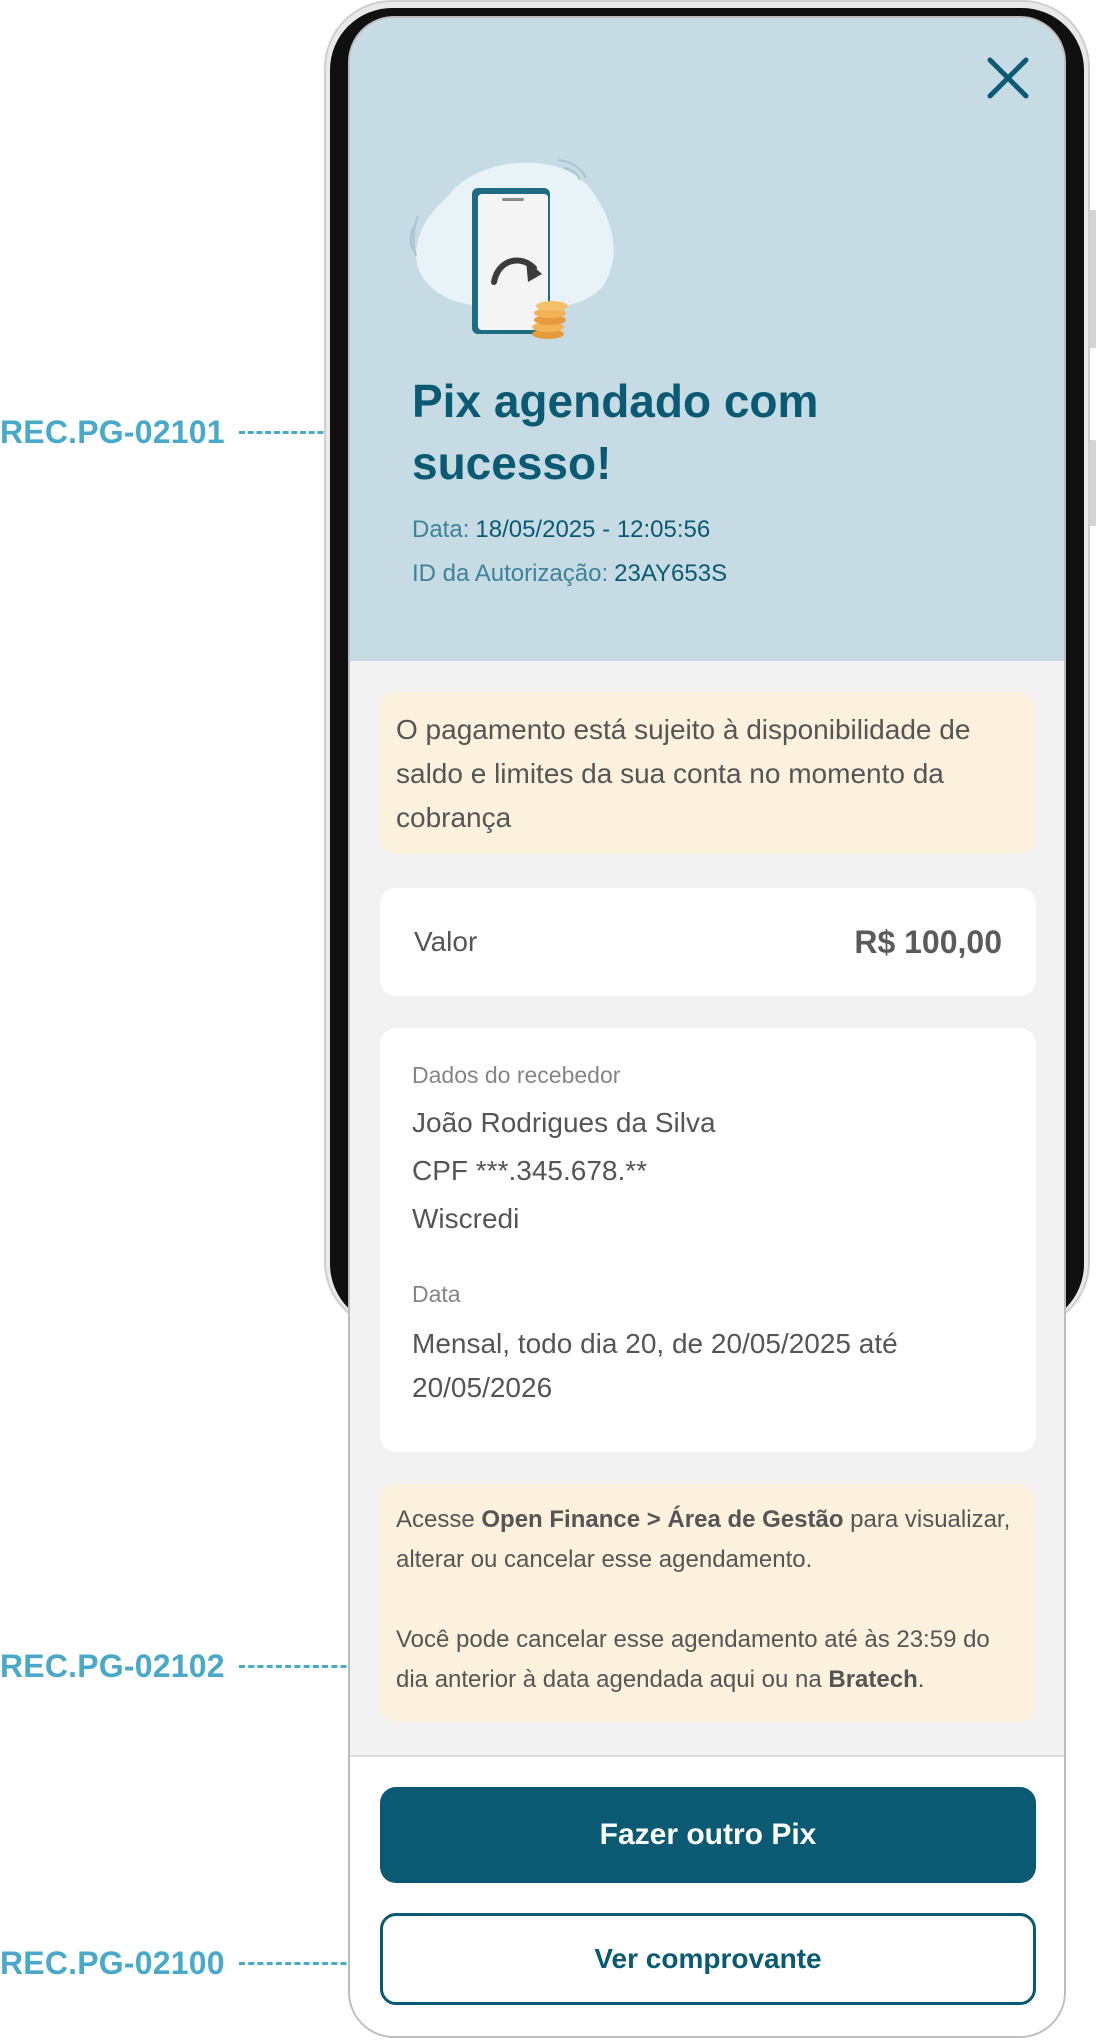 The image size is (1096, 2040). What do you see at coordinates (530, 1170) in the screenshot?
I see `receiver-document: CPF ***.345.678.**` at bounding box center [530, 1170].